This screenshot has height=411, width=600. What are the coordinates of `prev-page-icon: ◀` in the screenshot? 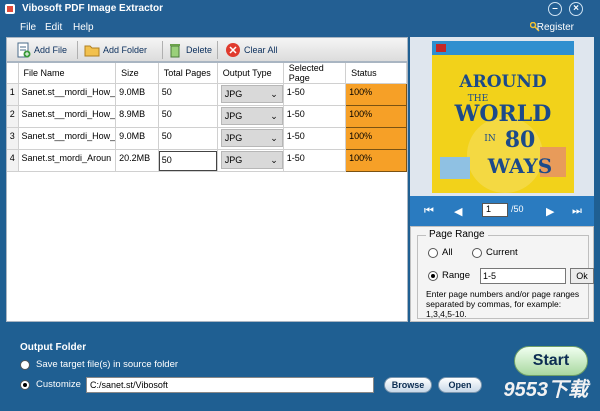 It's located at (458, 211).